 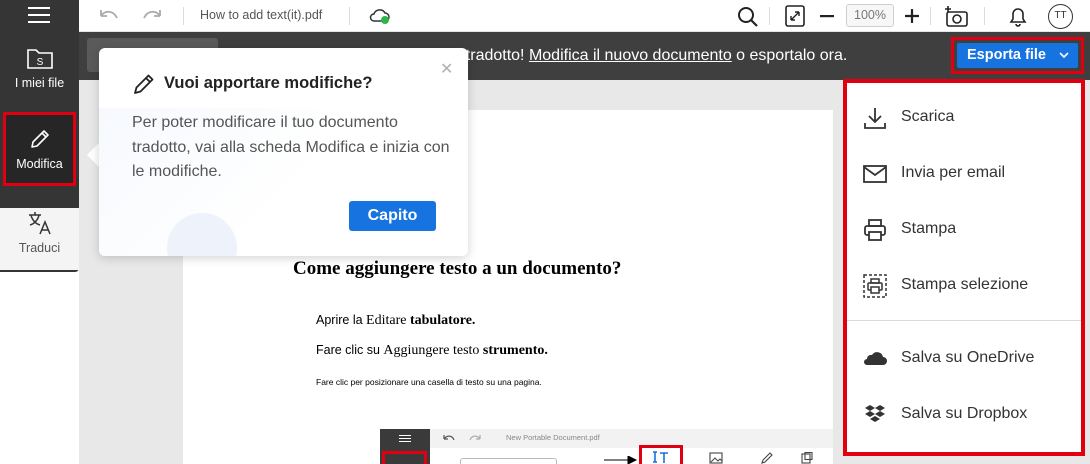 I want to click on document-line-1: Aprire la Editare tabulatore., so click(x=395, y=321).